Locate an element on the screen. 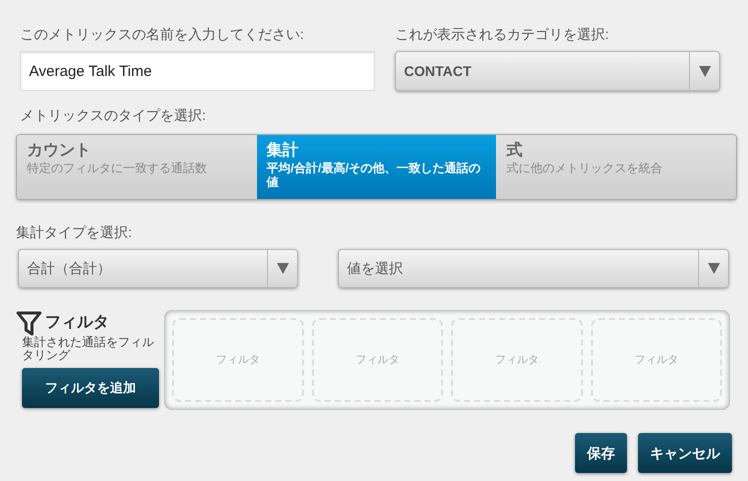 The height and width of the screenshot is (481, 748). field-label: このメトリックスの名前を入力してください: is located at coordinates (162, 34).